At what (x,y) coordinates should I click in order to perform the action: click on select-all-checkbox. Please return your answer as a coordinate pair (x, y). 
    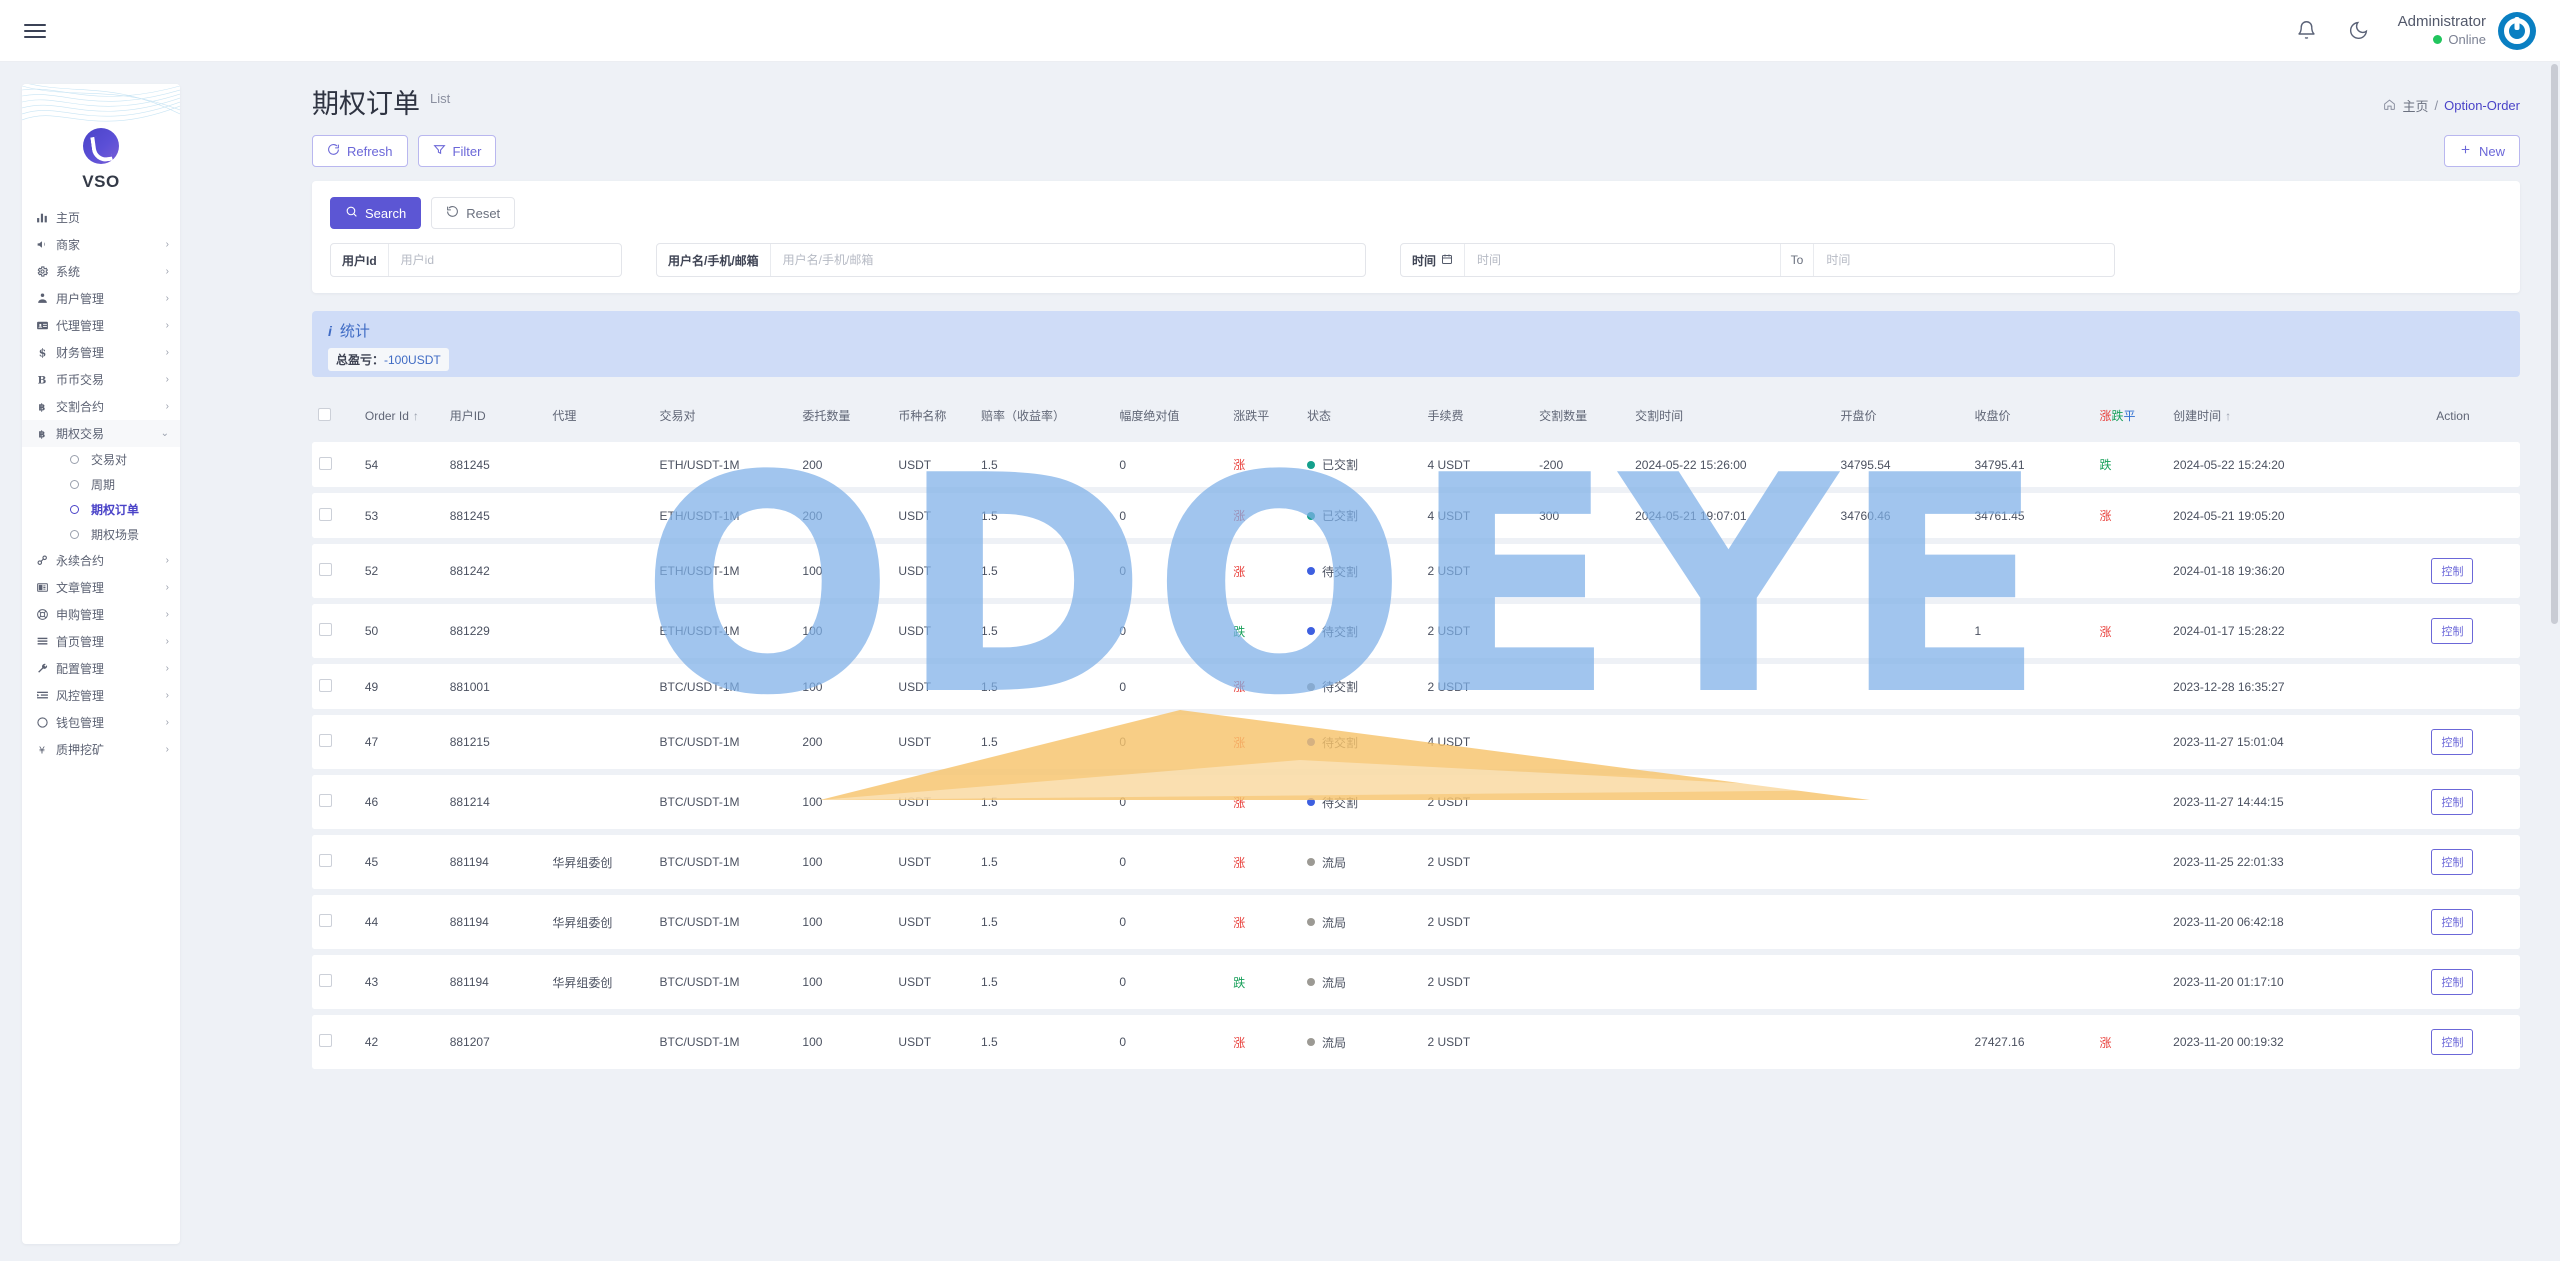
    Looking at the image, I should click on (324, 414).